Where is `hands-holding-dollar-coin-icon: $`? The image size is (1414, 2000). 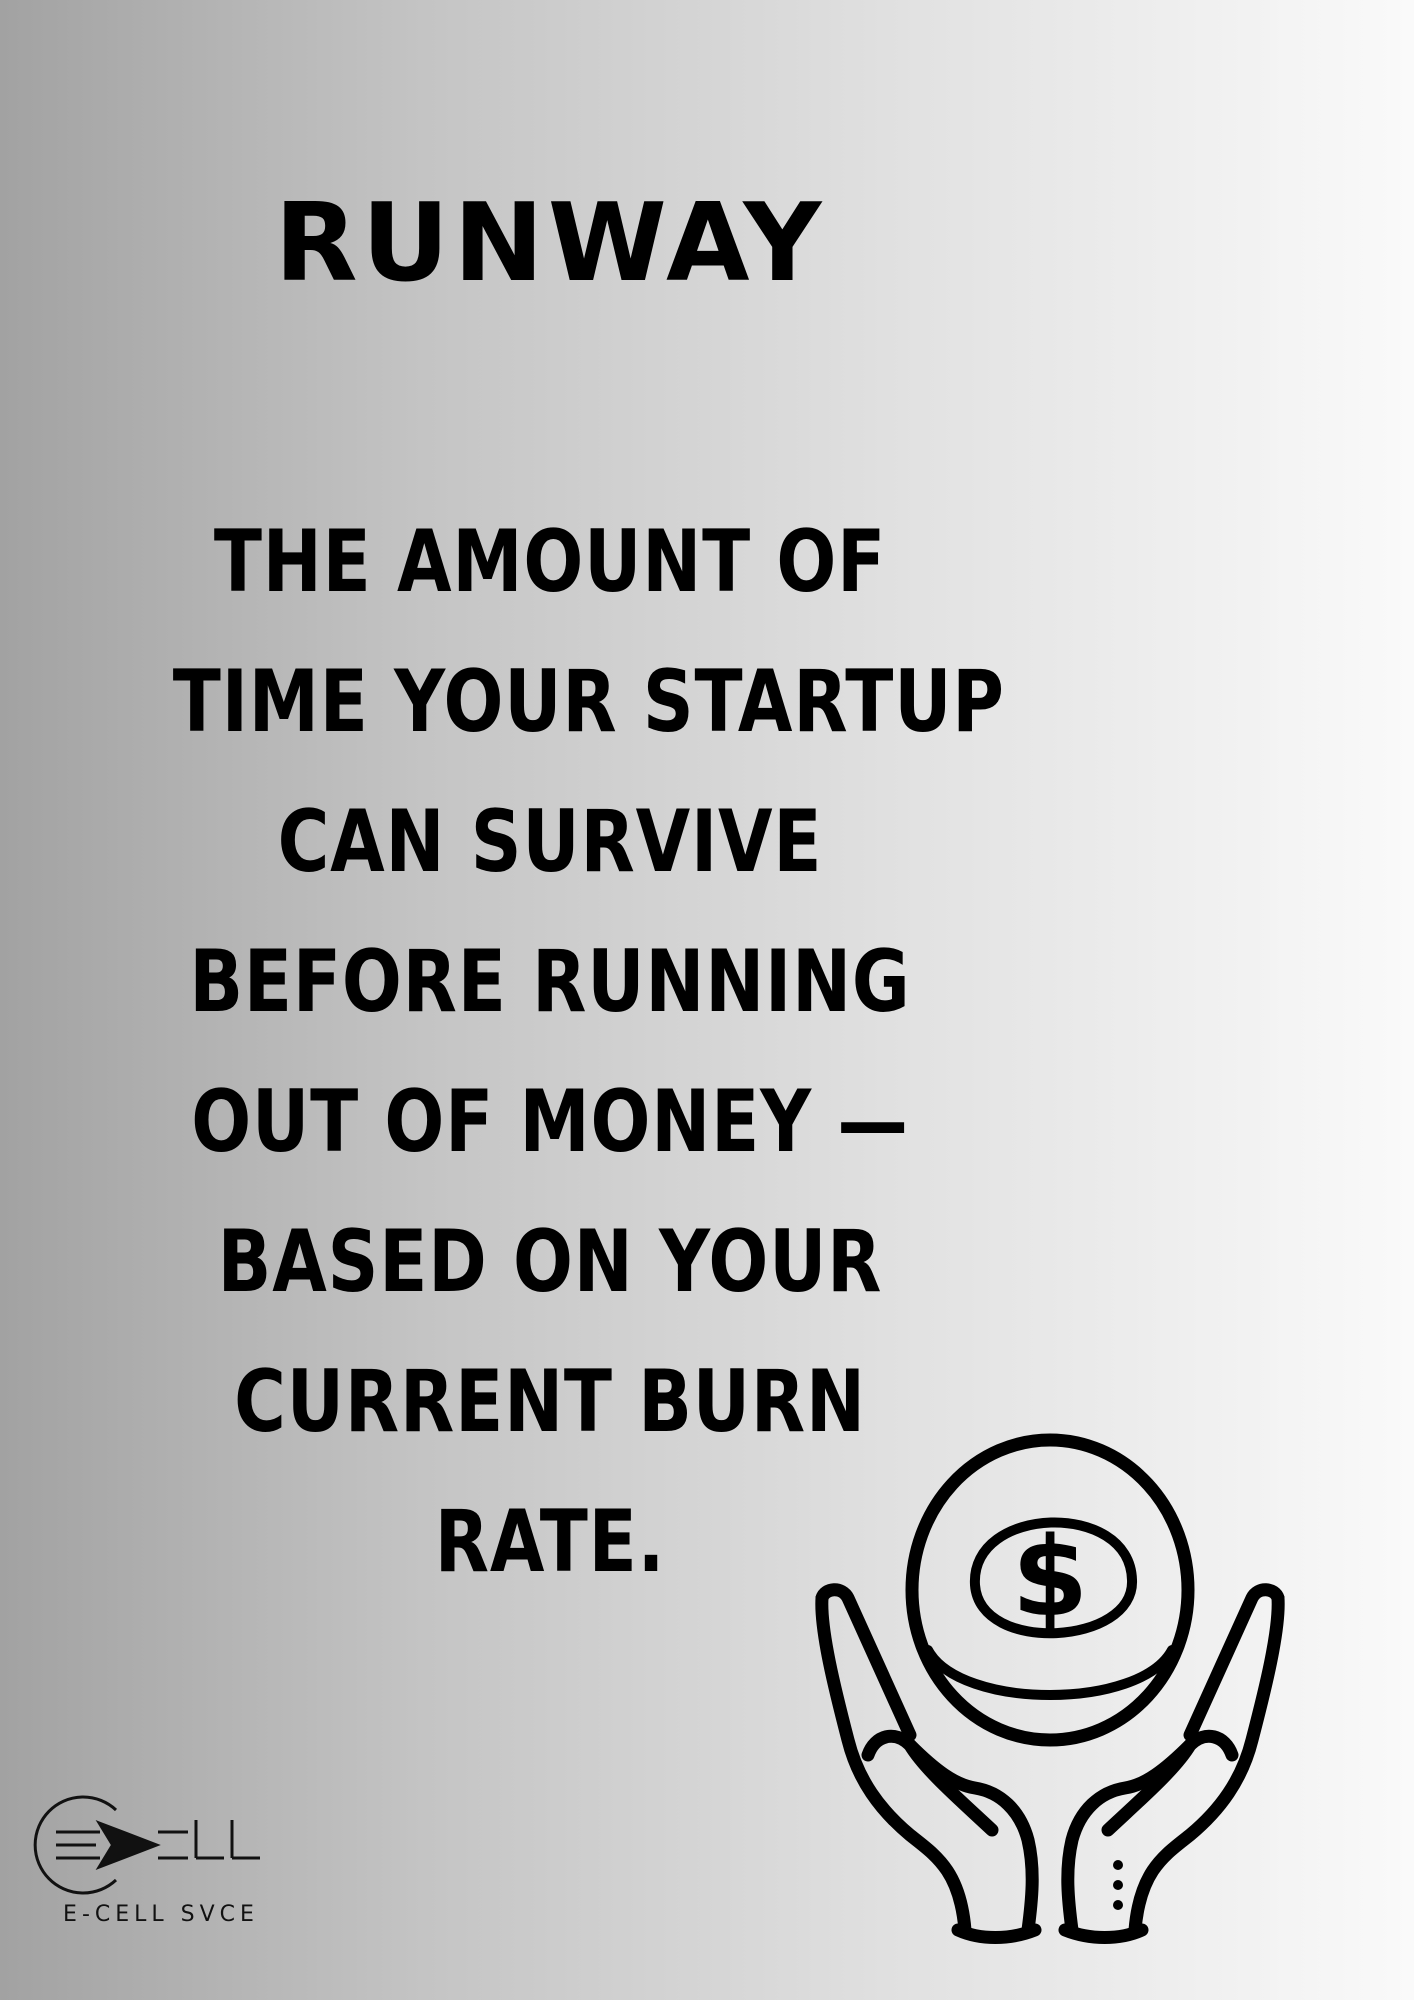
hands-holding-dollar-coin-icon: $ is located at coordinates (1050, 1685).